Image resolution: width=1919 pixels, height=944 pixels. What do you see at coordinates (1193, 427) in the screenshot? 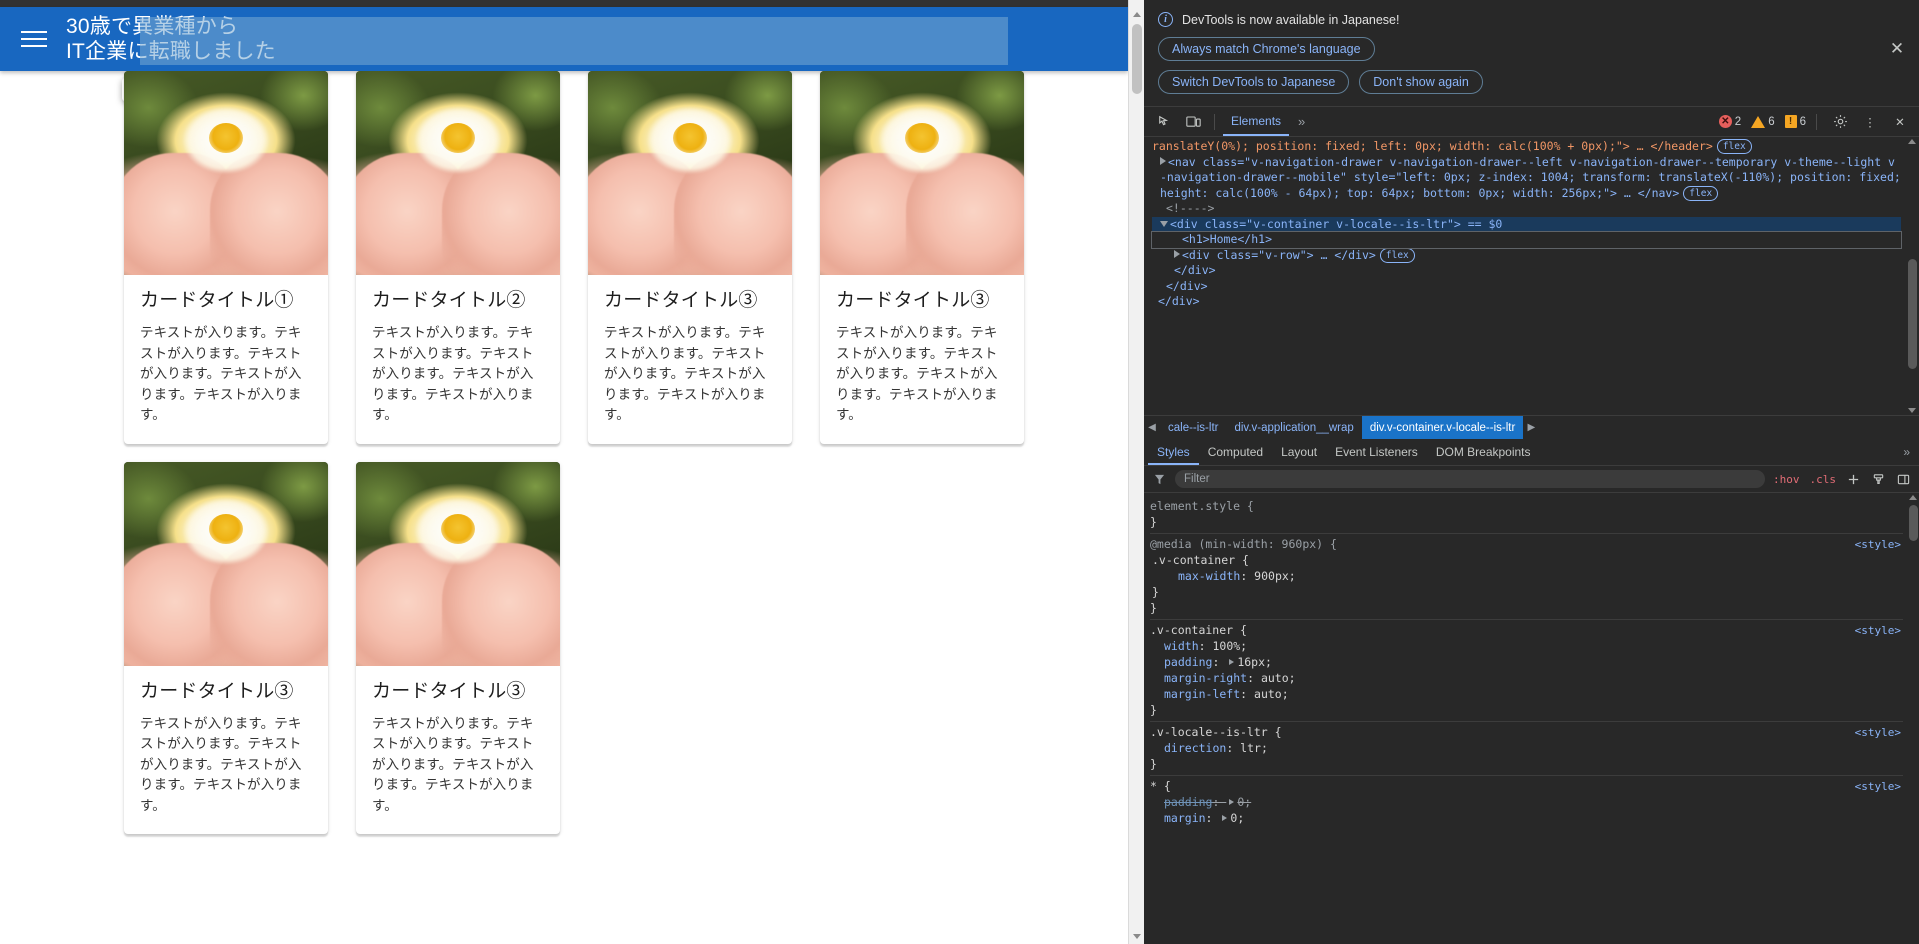
I see `breadcrumb-item: cale--is-ltr` at bounding box center [1193, 427].